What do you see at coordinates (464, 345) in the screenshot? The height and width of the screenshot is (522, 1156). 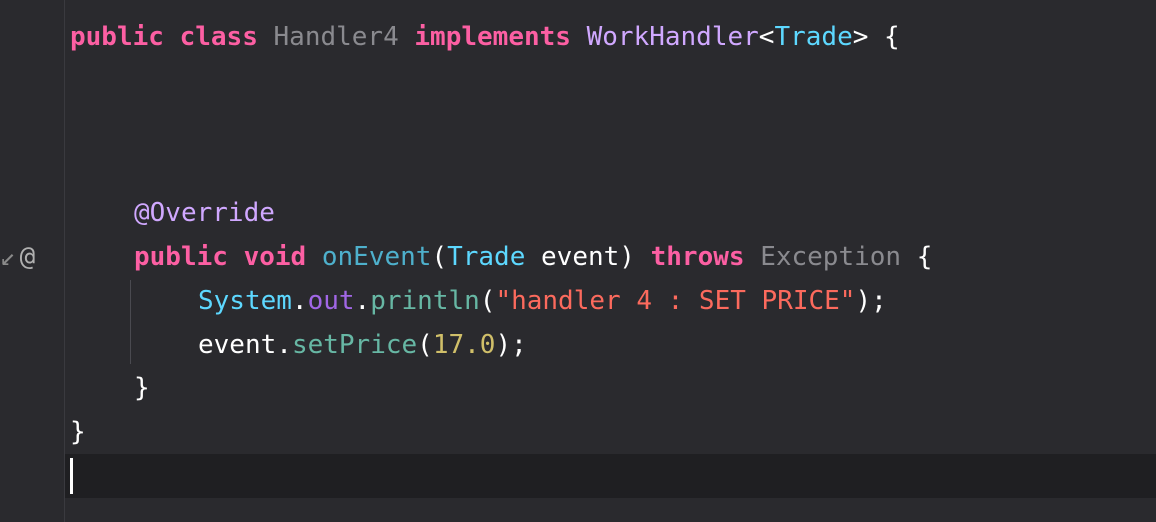 I see `number-literal: 17.0` at bounding box center [464, 345].